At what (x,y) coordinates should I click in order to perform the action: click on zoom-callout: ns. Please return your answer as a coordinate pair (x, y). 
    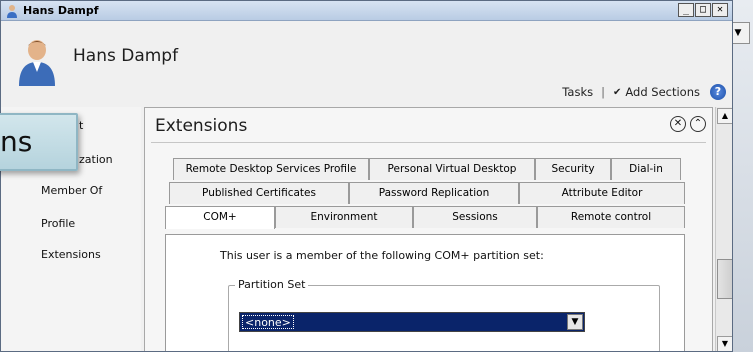
    Looking at the image, I should click on (39, 142).